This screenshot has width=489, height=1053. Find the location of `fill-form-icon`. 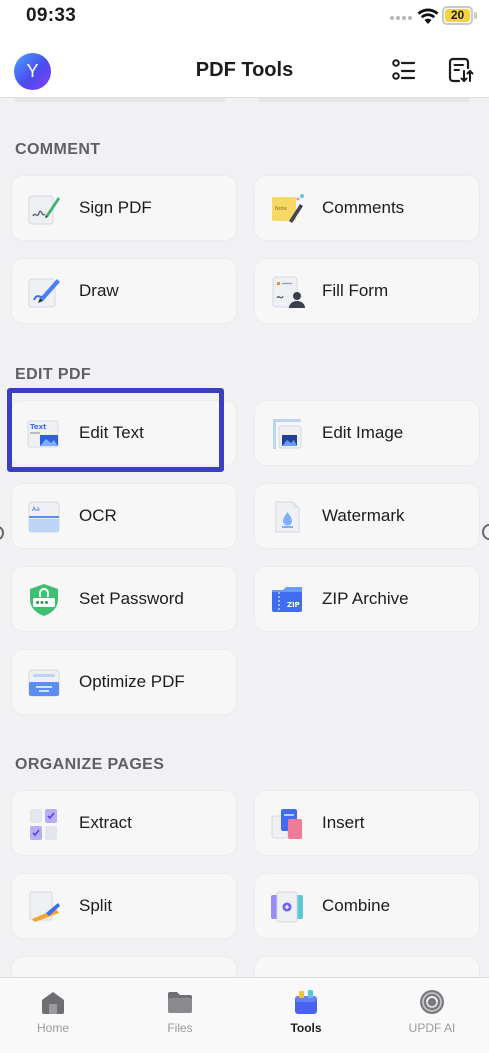

fill-form-icon is located at coordinates (288, 292).